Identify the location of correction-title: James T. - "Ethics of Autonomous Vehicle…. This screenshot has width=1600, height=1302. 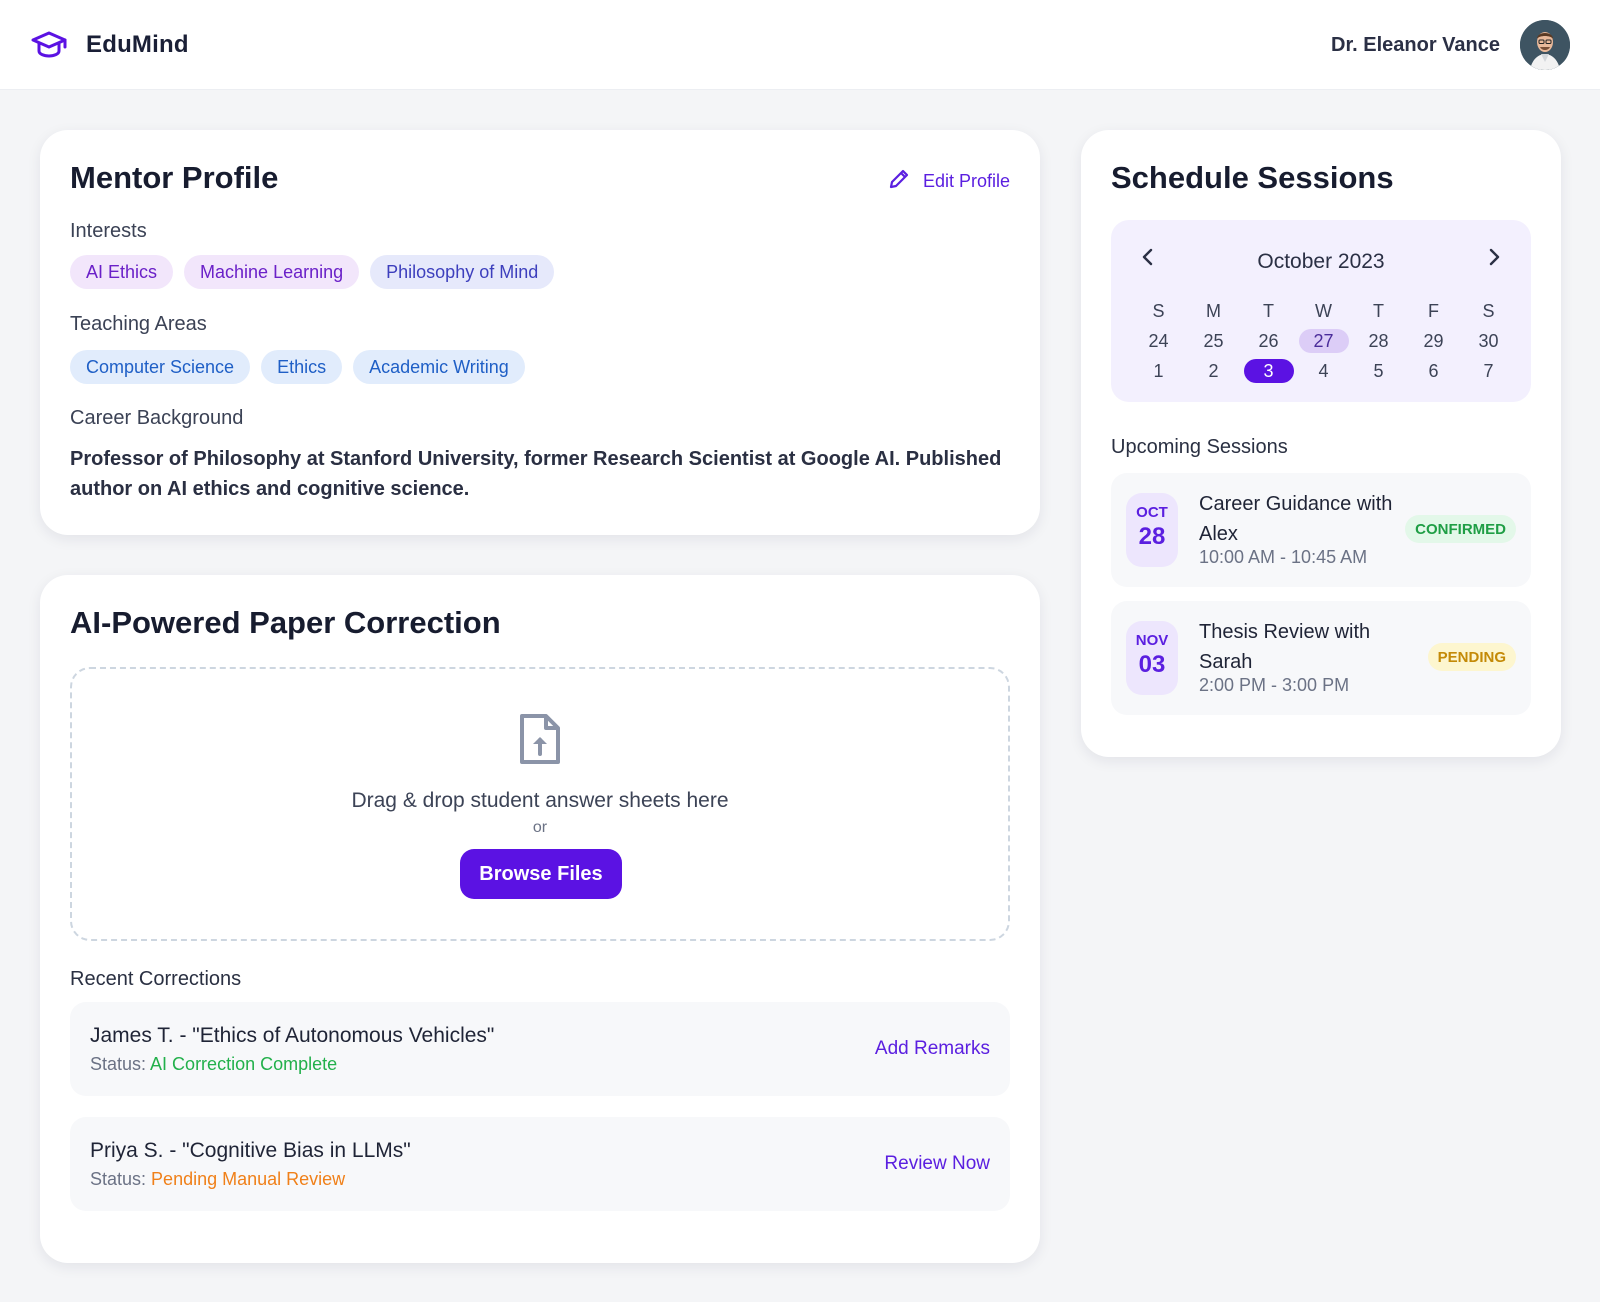
(292, 1035).